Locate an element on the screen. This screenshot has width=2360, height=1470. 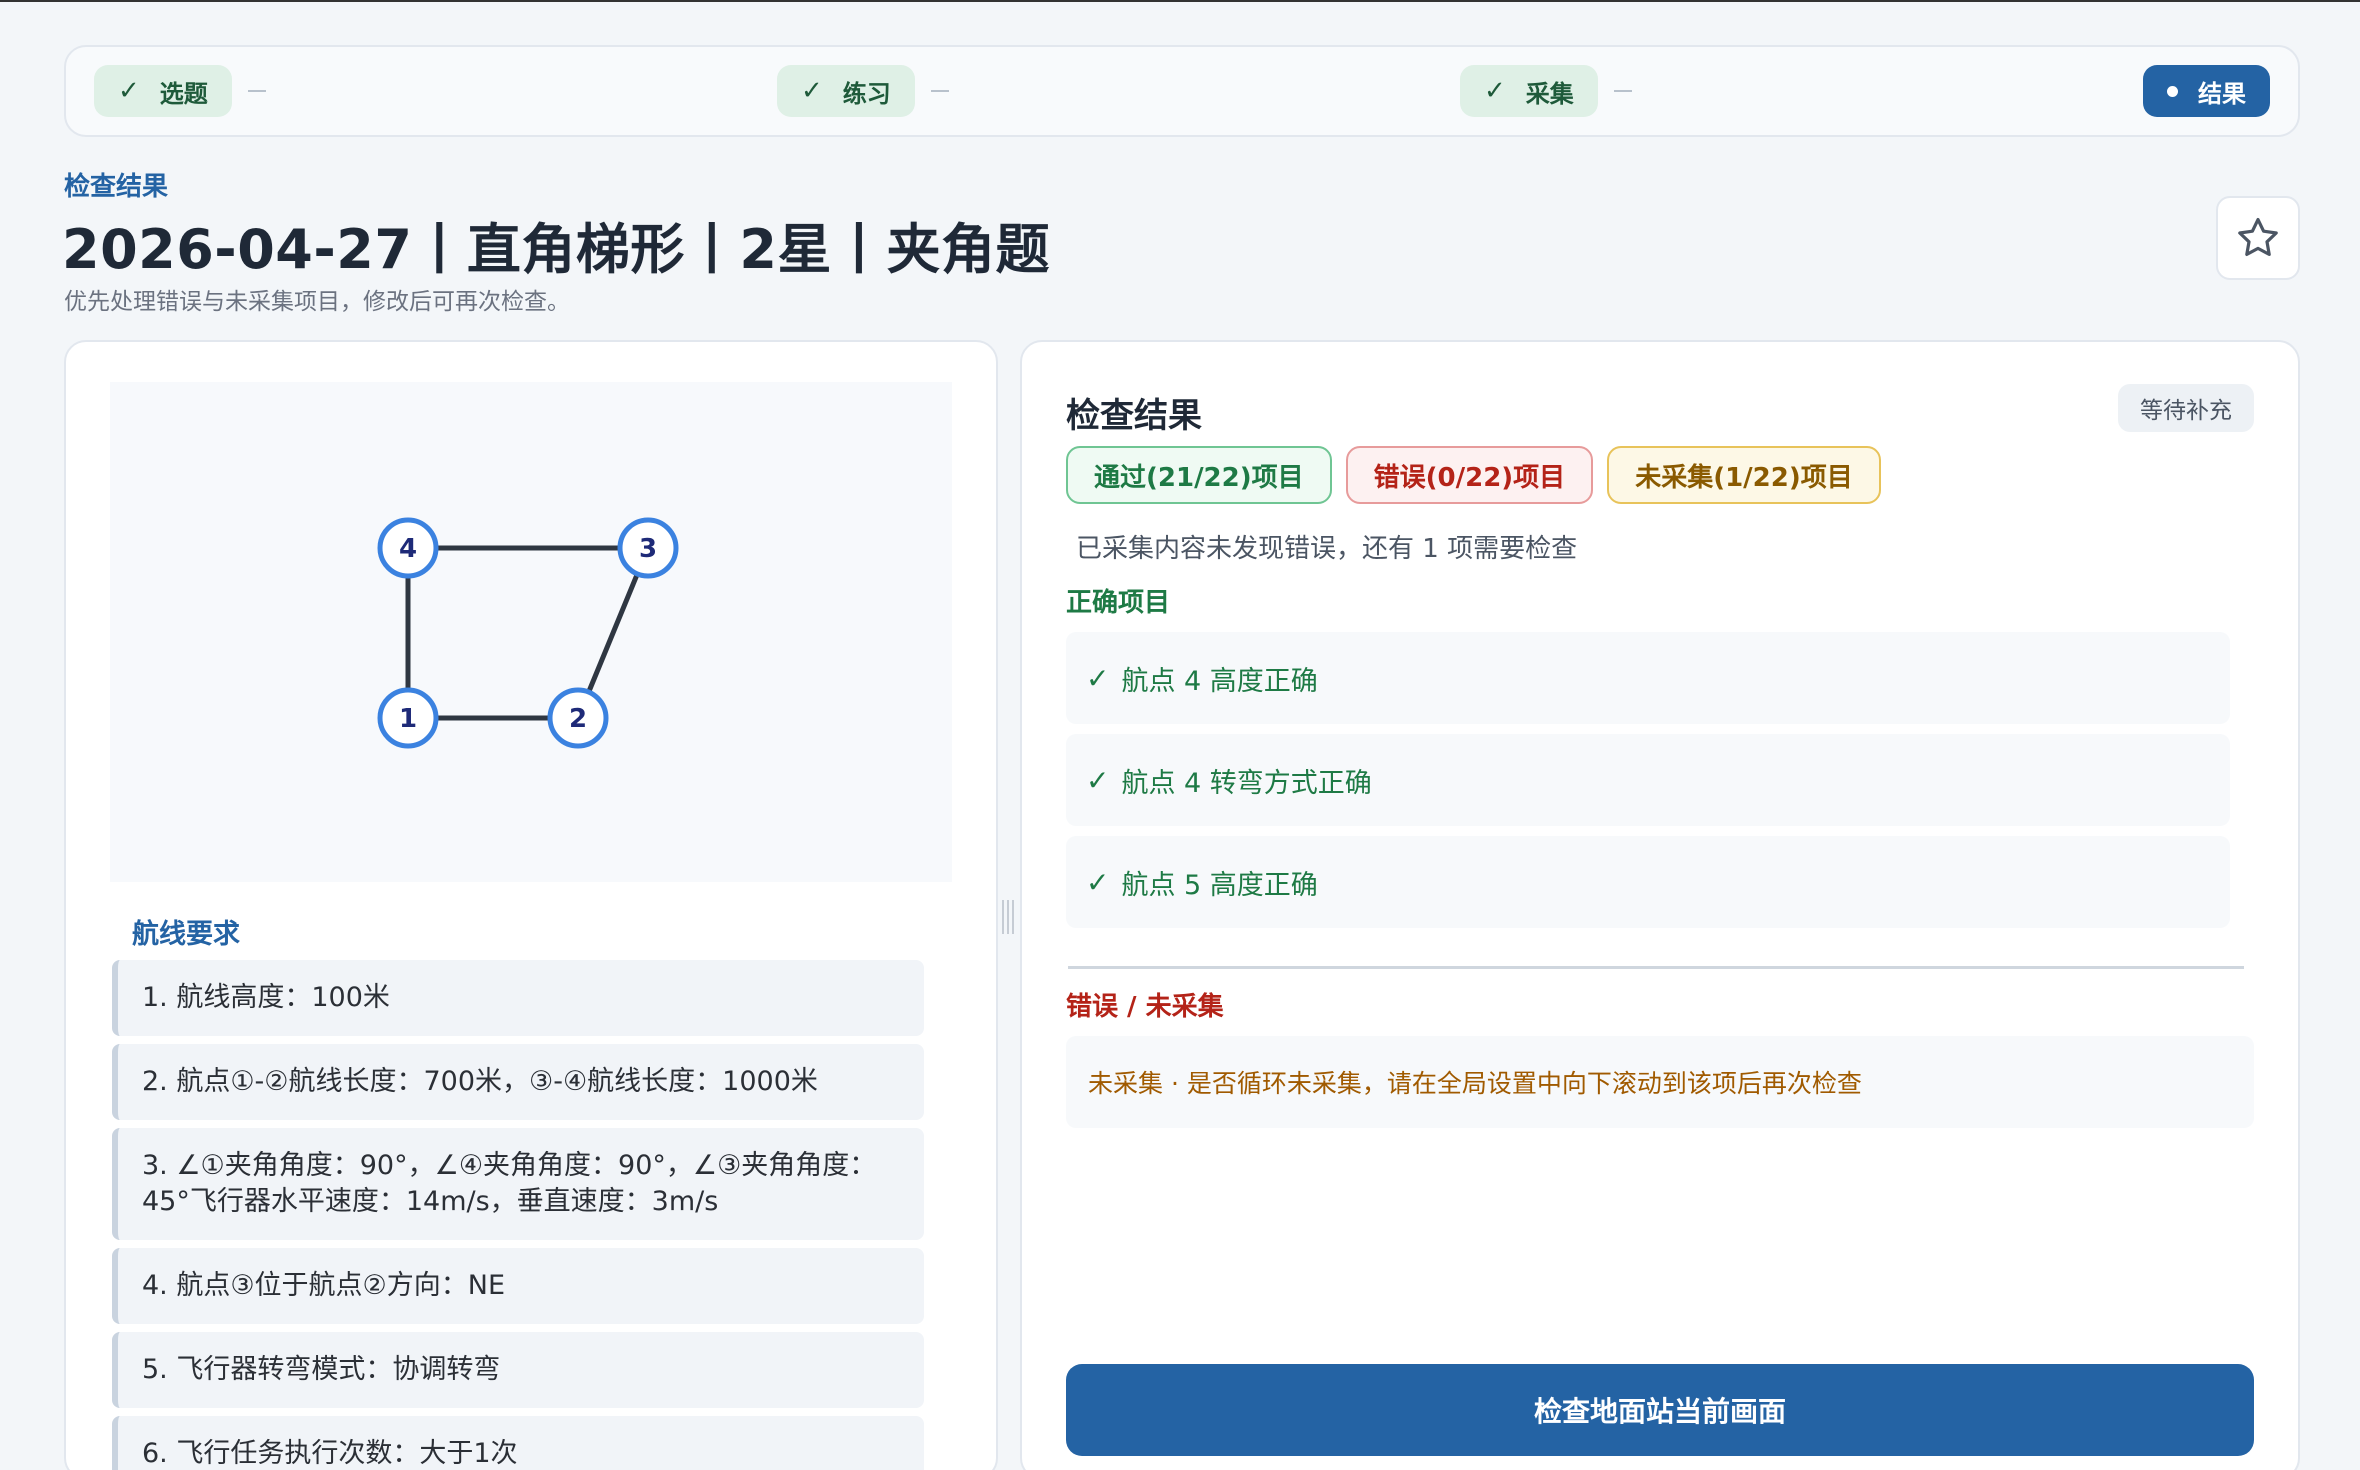
progress-stepper: ✓ 选题 ✓ 练习 ✓ 采集 结果 is located at coordinates (1182, 91).